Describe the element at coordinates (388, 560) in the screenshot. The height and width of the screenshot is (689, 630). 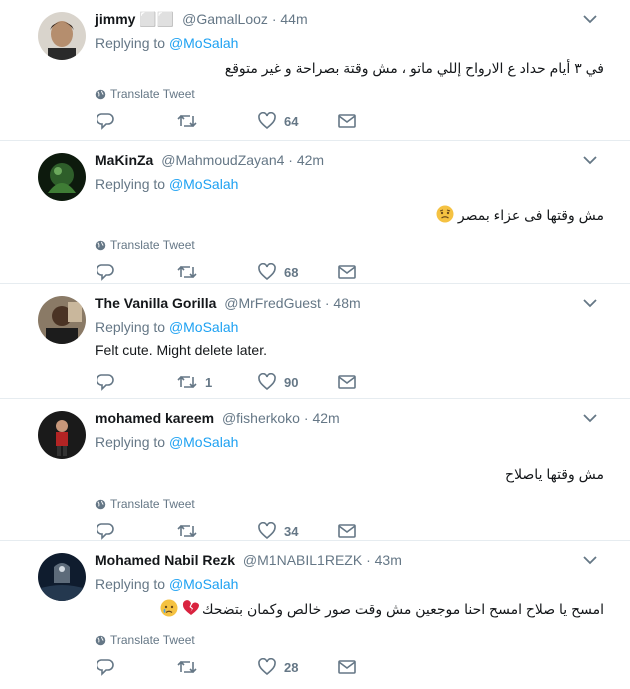
I see `timestamp: 43m` at that location.